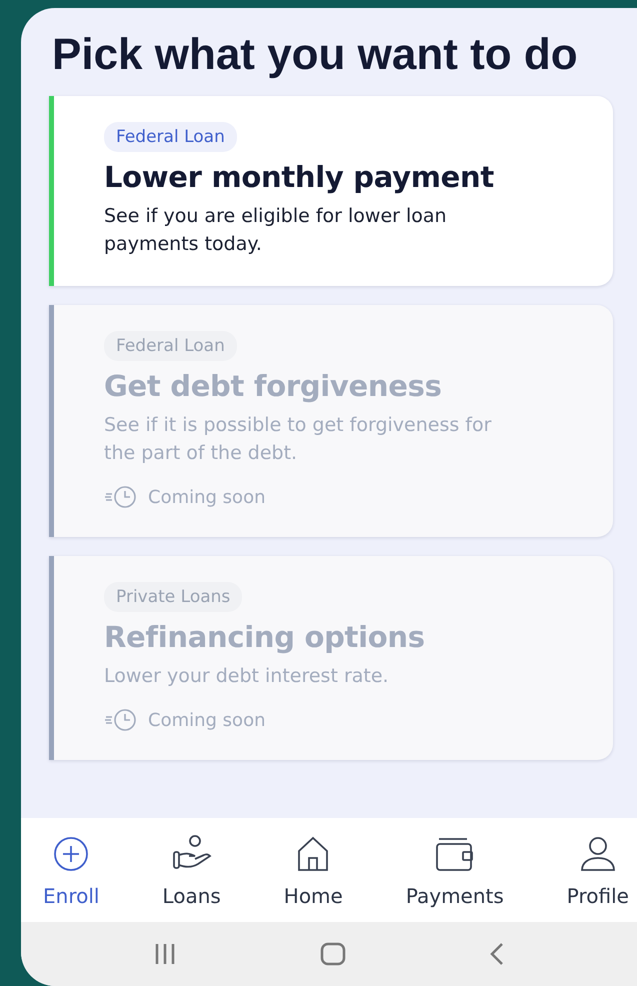 The image size is (637, 986). I want to click on back-icon, so click(497, 954).